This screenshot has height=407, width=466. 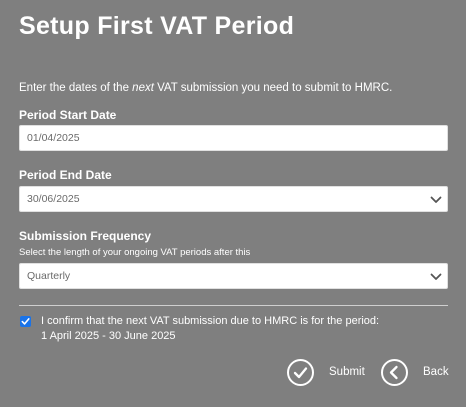 I want to click on confirm-line-2: 1 April 2025 - 30 June 2025, so click(x=108, y=336).